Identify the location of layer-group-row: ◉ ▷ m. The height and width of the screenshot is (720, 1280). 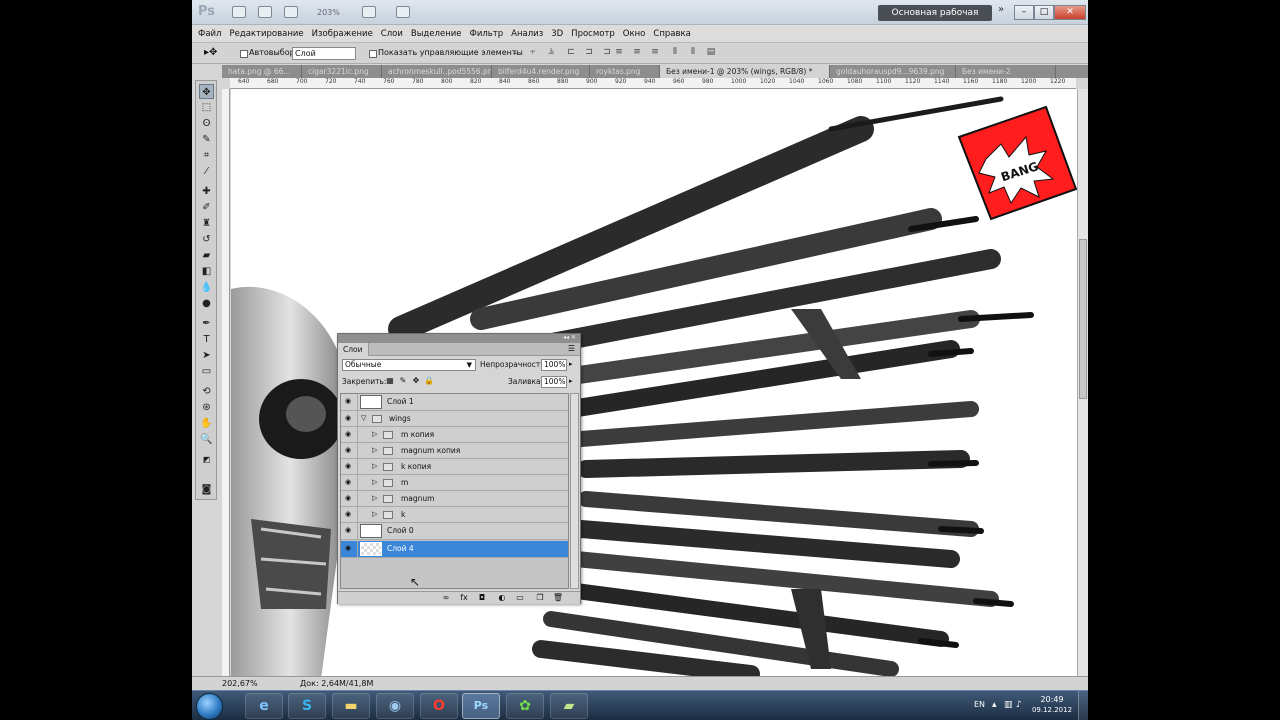
(454, 483).